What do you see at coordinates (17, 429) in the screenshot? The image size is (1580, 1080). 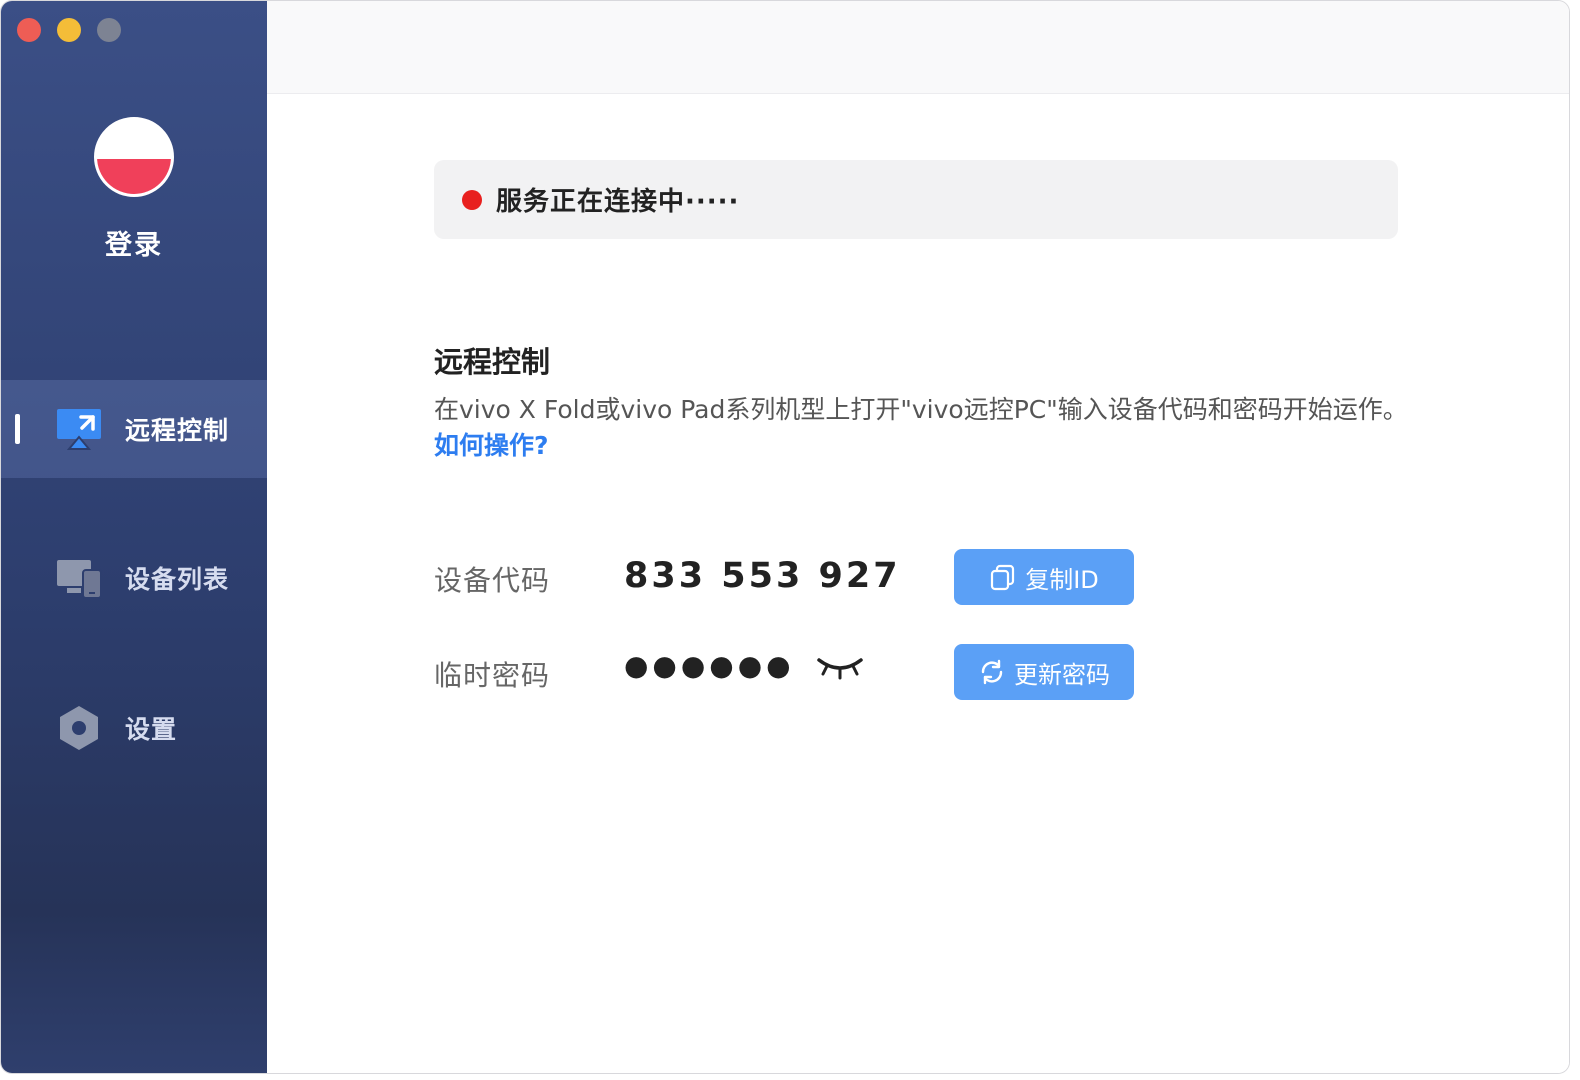 I see `active-indicator` at bounding box center [17, 429].